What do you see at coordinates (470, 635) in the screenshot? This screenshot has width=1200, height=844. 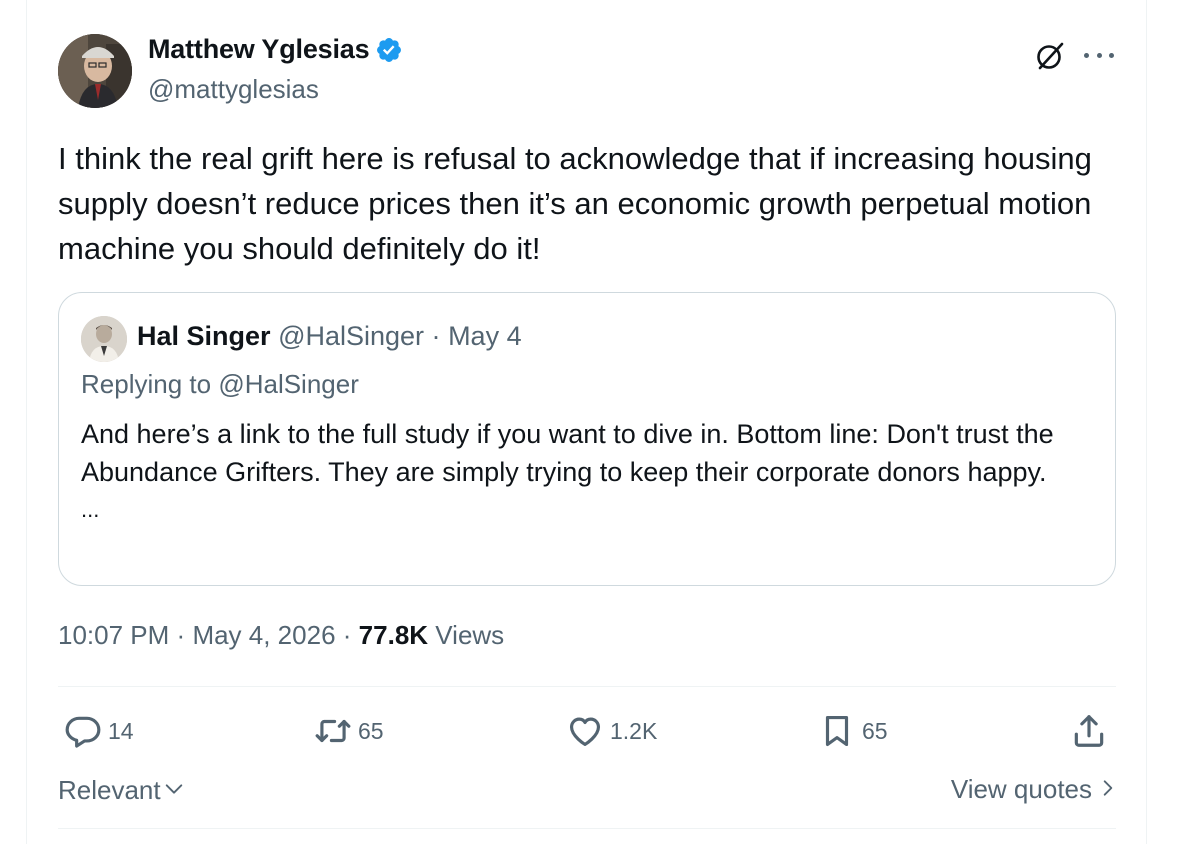 I see `views-label: Views` at bounding box center [470, 635].